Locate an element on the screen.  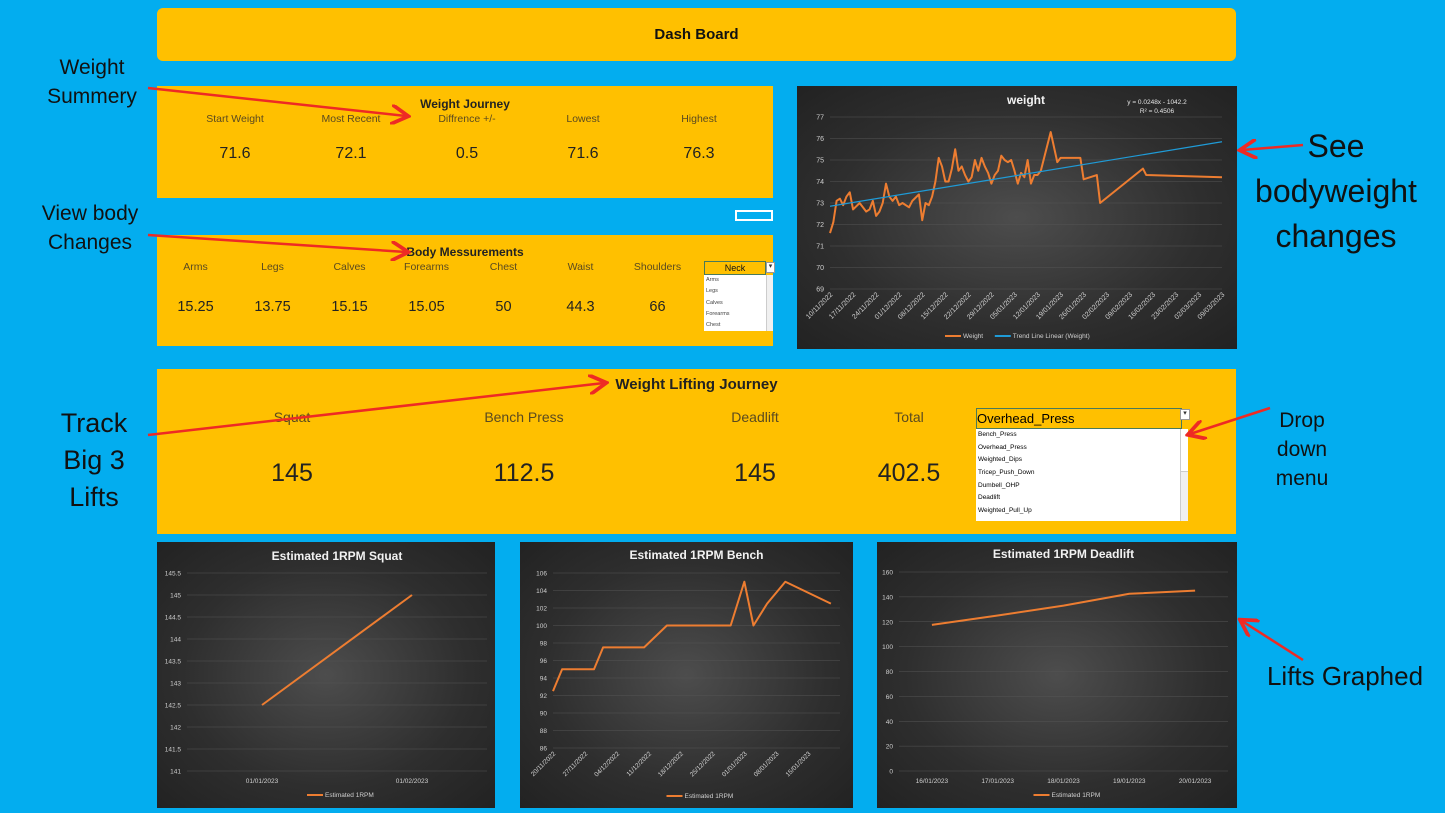
y-tick-label: 77 is located at coordinates (820, 118).